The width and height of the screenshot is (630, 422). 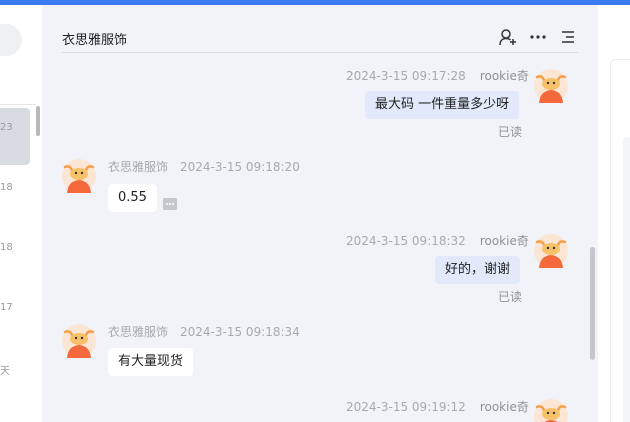 I want to click on add-contact-icon, so click(x=508, y=37).